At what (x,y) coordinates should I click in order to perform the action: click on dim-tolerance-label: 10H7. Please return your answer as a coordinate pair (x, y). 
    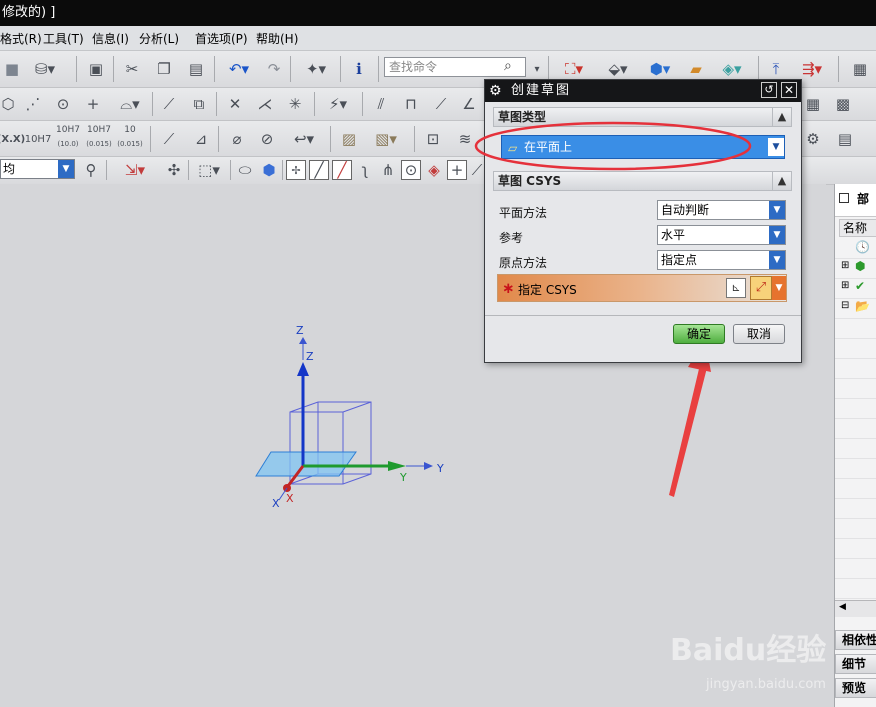
    Looking at the image, I should click on (38, 139).